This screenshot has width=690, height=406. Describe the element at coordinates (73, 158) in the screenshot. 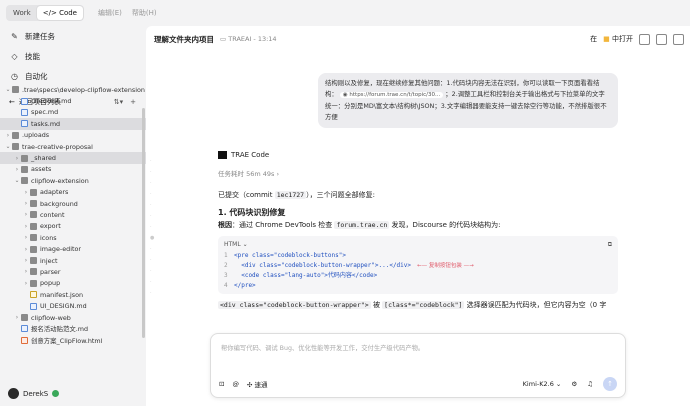

I see `tree-row: › _shared` at that location.